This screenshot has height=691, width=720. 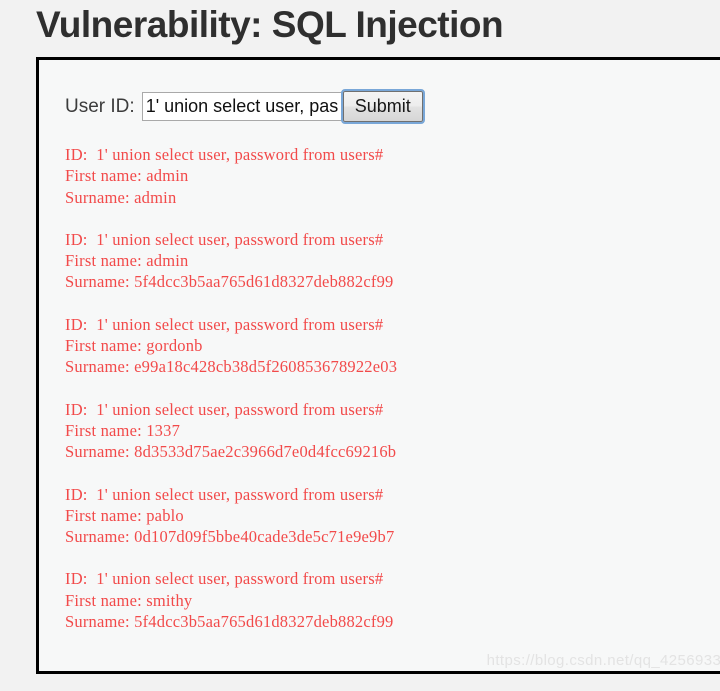 I want to click on result-first-name-line: First name: 1337, so click(x=123, y=430).